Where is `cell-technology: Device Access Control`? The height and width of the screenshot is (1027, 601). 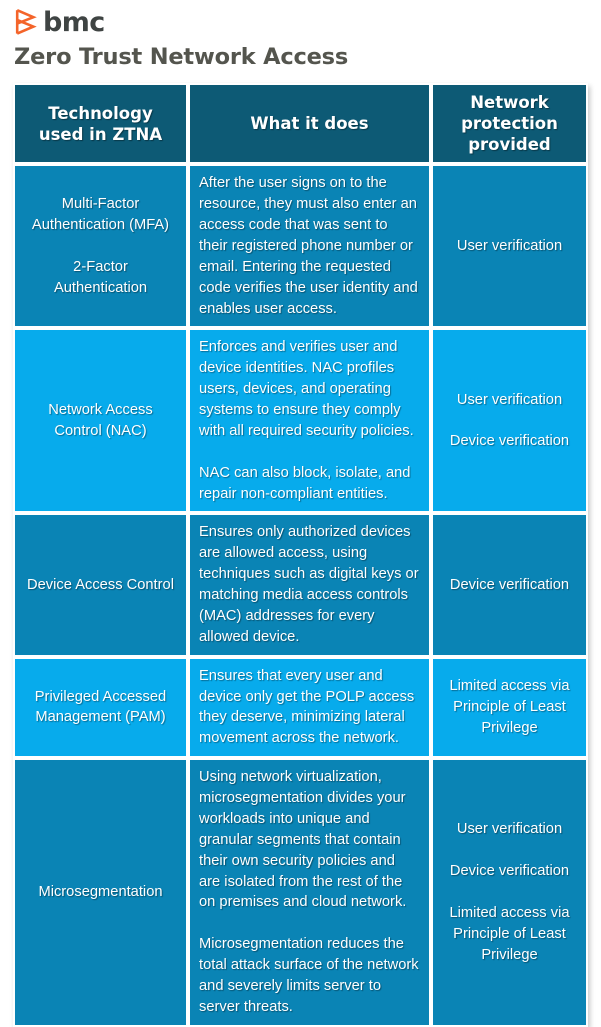 cell-technology: Device Access Control is located at coordinates (100, 585).